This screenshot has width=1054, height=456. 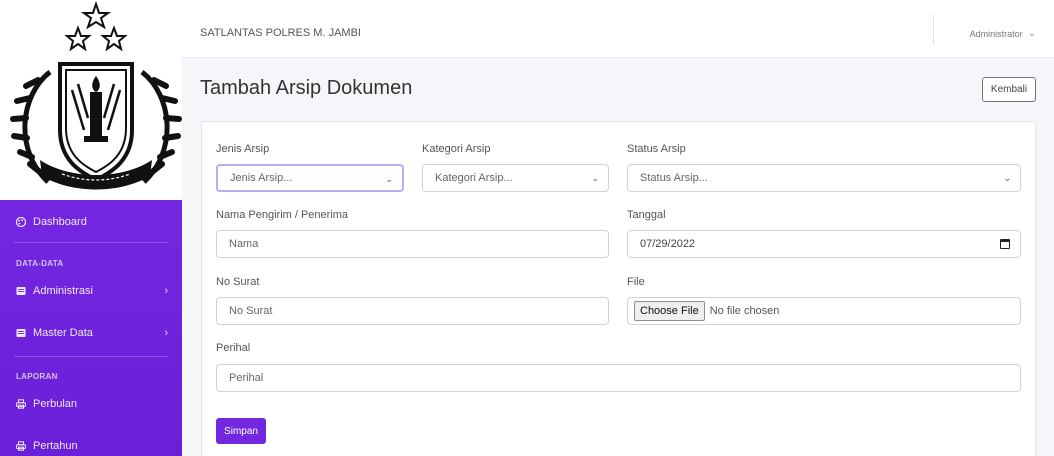 What do you see at coordinates (233, 348) in the screenshot?
I see `perihal-label: Perihal` at bounding box center [233, 348].